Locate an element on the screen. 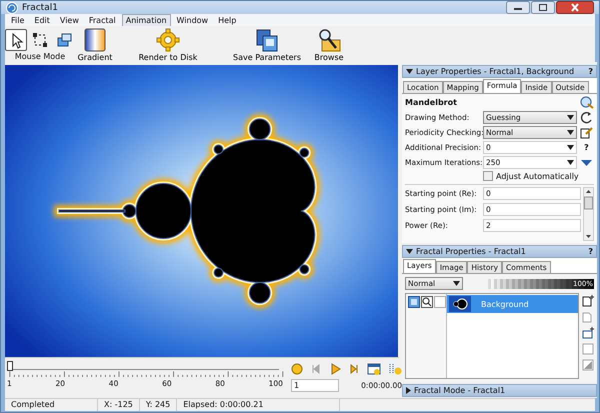  timeline-slider is located at coordinates (143, 365).